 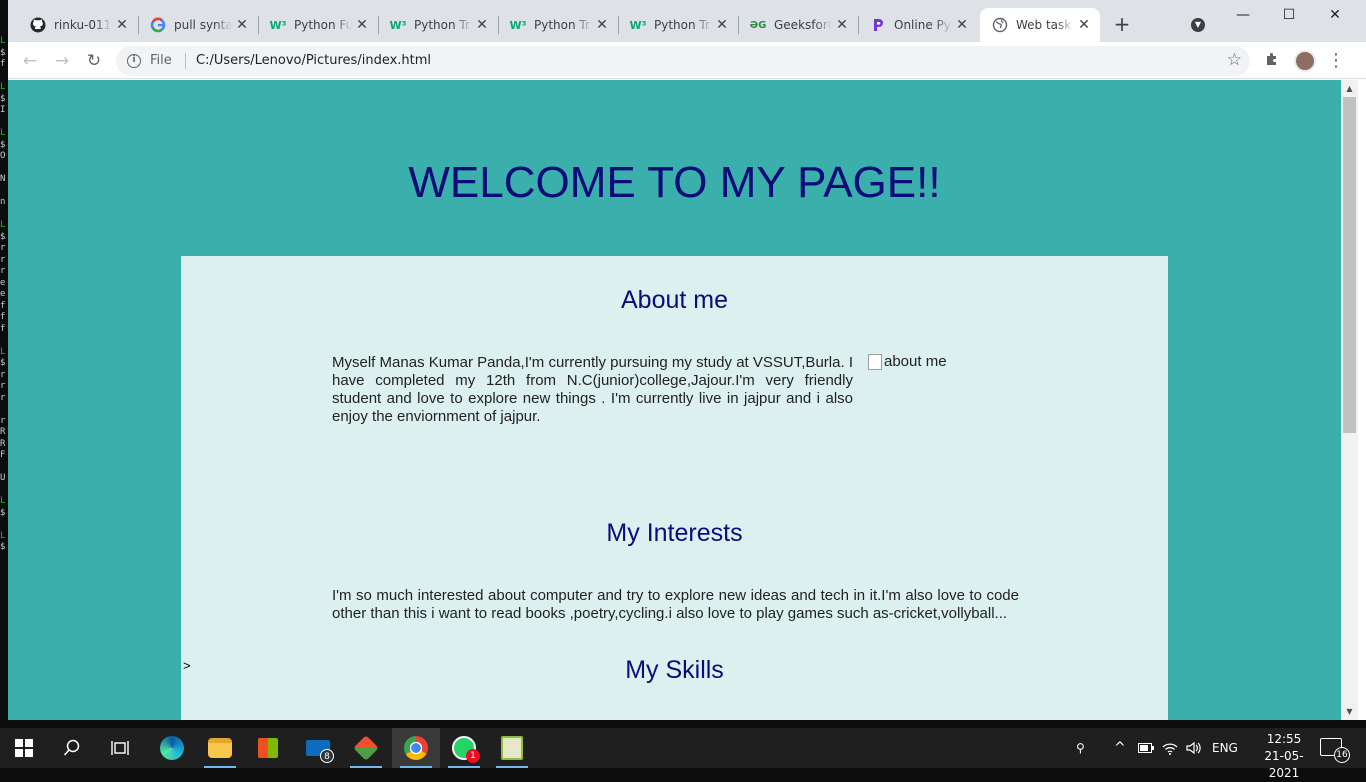 I want to click on terminal-line: n, so click(x=3, y=202).